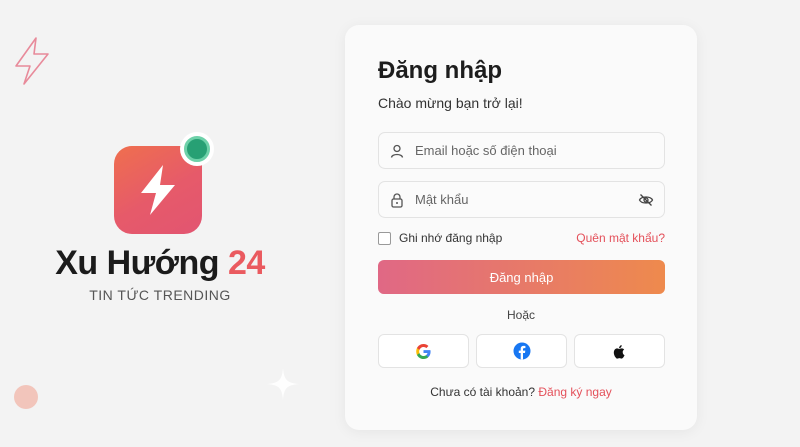  Describe the element at coordinates (32, 61) in the screenshot. I see `bolt-outline-icon` at that location.